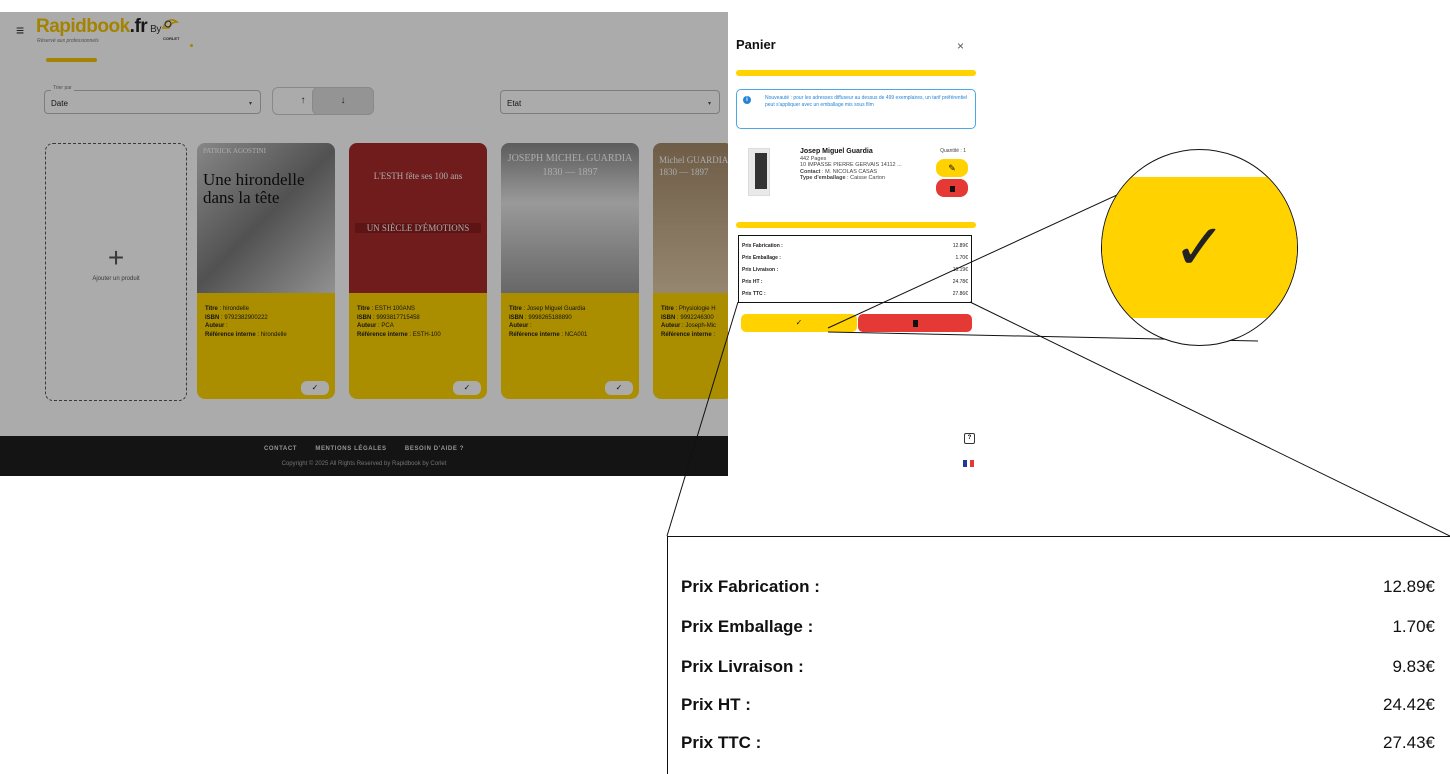  What do you see at coordinates (576, 334) in the screenshot?
I see `product-ref: NCA001` at bounding box center [576, 334].